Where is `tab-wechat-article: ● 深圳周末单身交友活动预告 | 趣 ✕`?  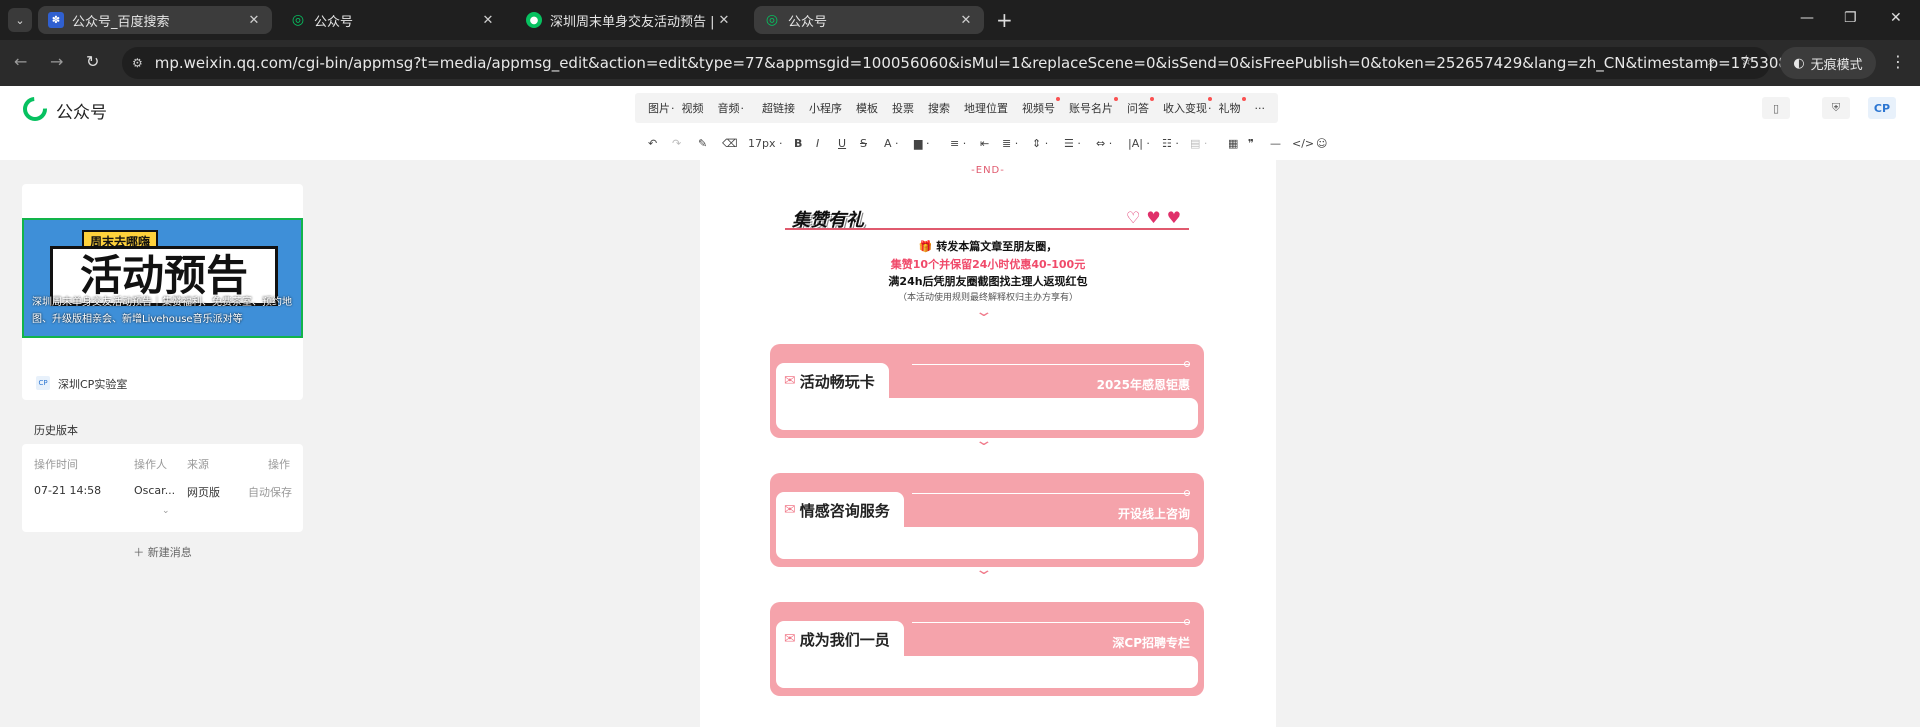
tab-wechat-article: ● 深圳周末单身交友活动预告 | 趣 ✕ is located at coordinates (629, 20).